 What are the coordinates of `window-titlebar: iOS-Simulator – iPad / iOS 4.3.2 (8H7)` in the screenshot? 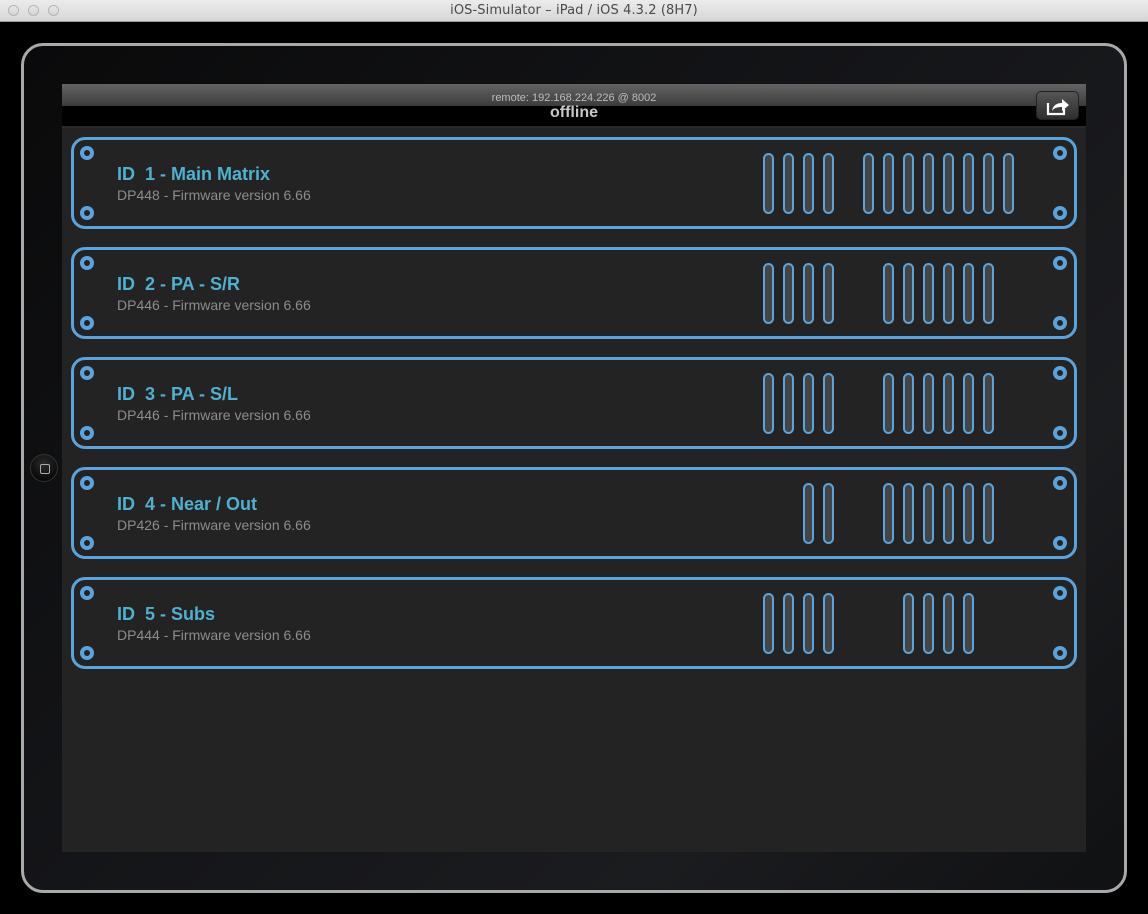 It's located at (574, 11).